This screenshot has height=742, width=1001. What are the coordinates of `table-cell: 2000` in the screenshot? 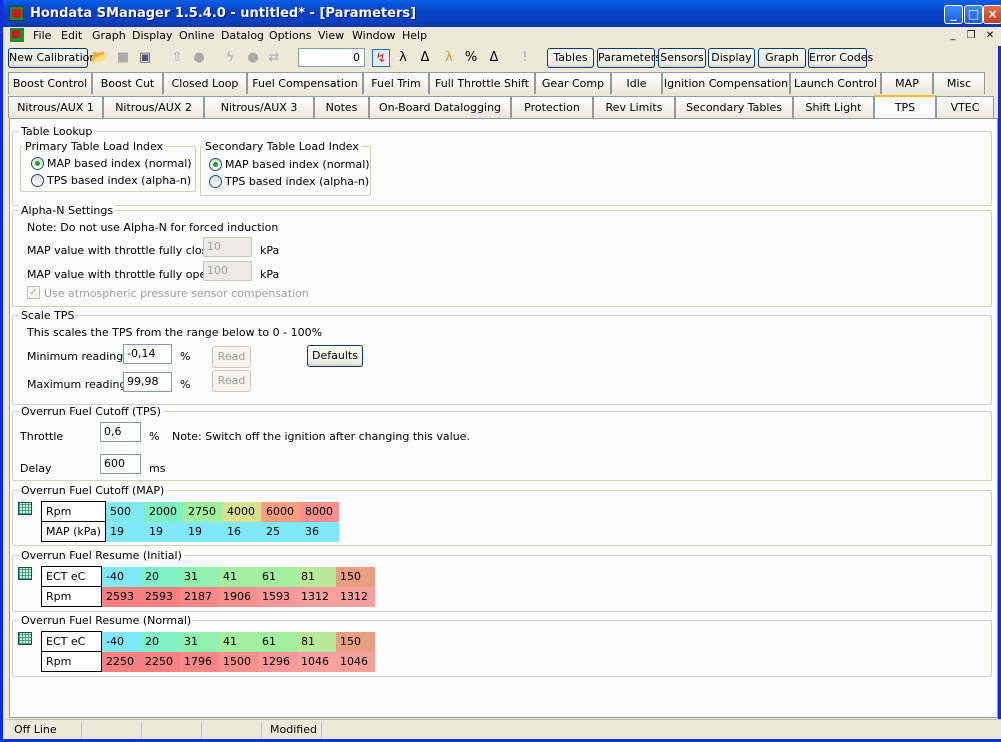 It's located at (164, 511).